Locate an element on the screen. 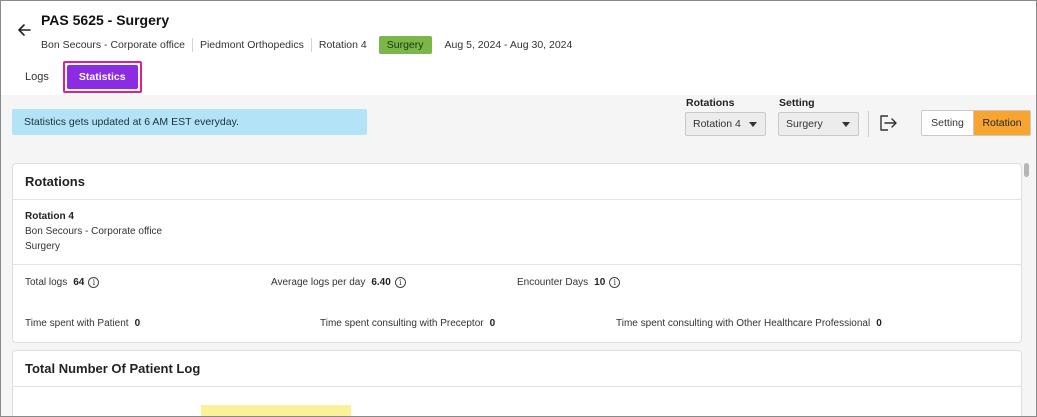 This screenshot has height=417, width=1037. stat-average-logs: Average logs per day 6.40 i is located at coordinates (338, 282).